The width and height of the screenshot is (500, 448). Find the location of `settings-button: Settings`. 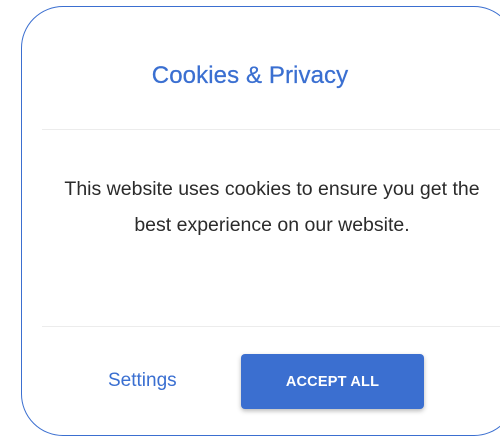

settings-button: Settings is located at coordinates (142, 381).